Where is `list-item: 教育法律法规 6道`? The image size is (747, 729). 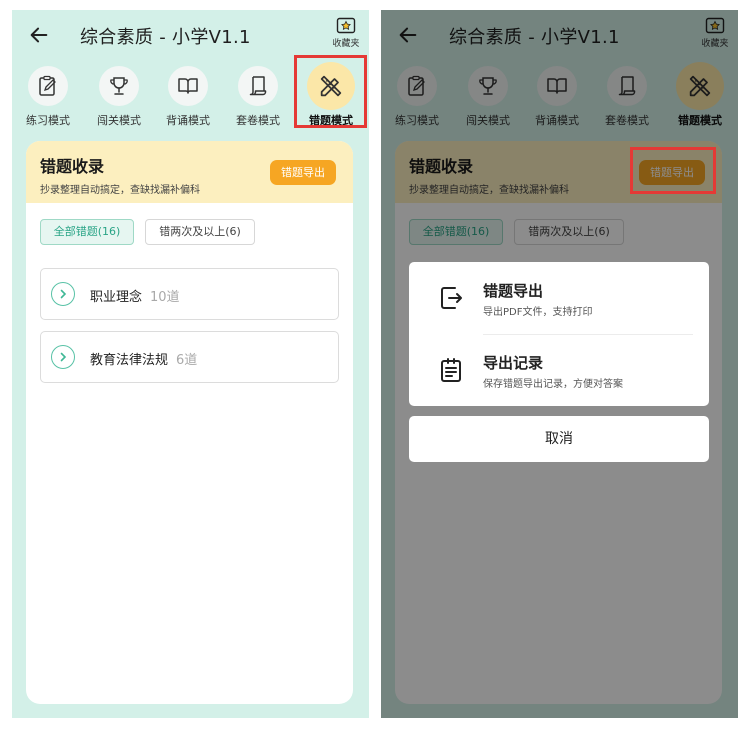 list-item: 教育法律法规 6道 is located at coordinates (189, 357).